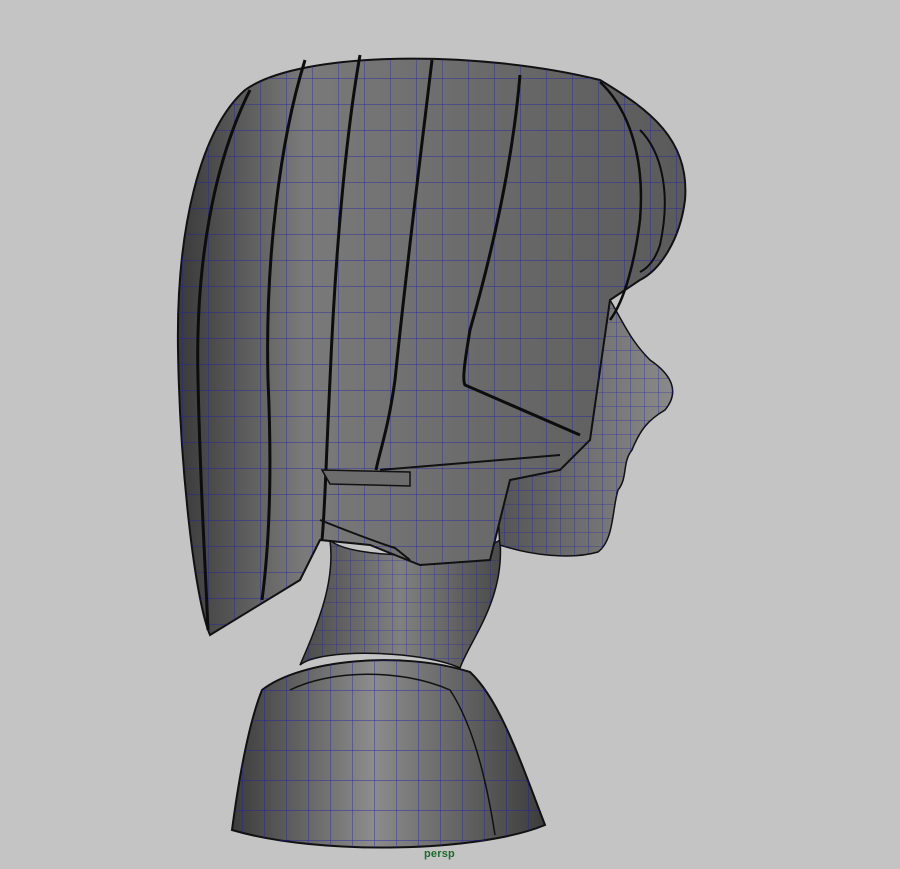 This screenshot has height=869, width=900. I want to click on camera-name-label: persp, so click(439, 854).